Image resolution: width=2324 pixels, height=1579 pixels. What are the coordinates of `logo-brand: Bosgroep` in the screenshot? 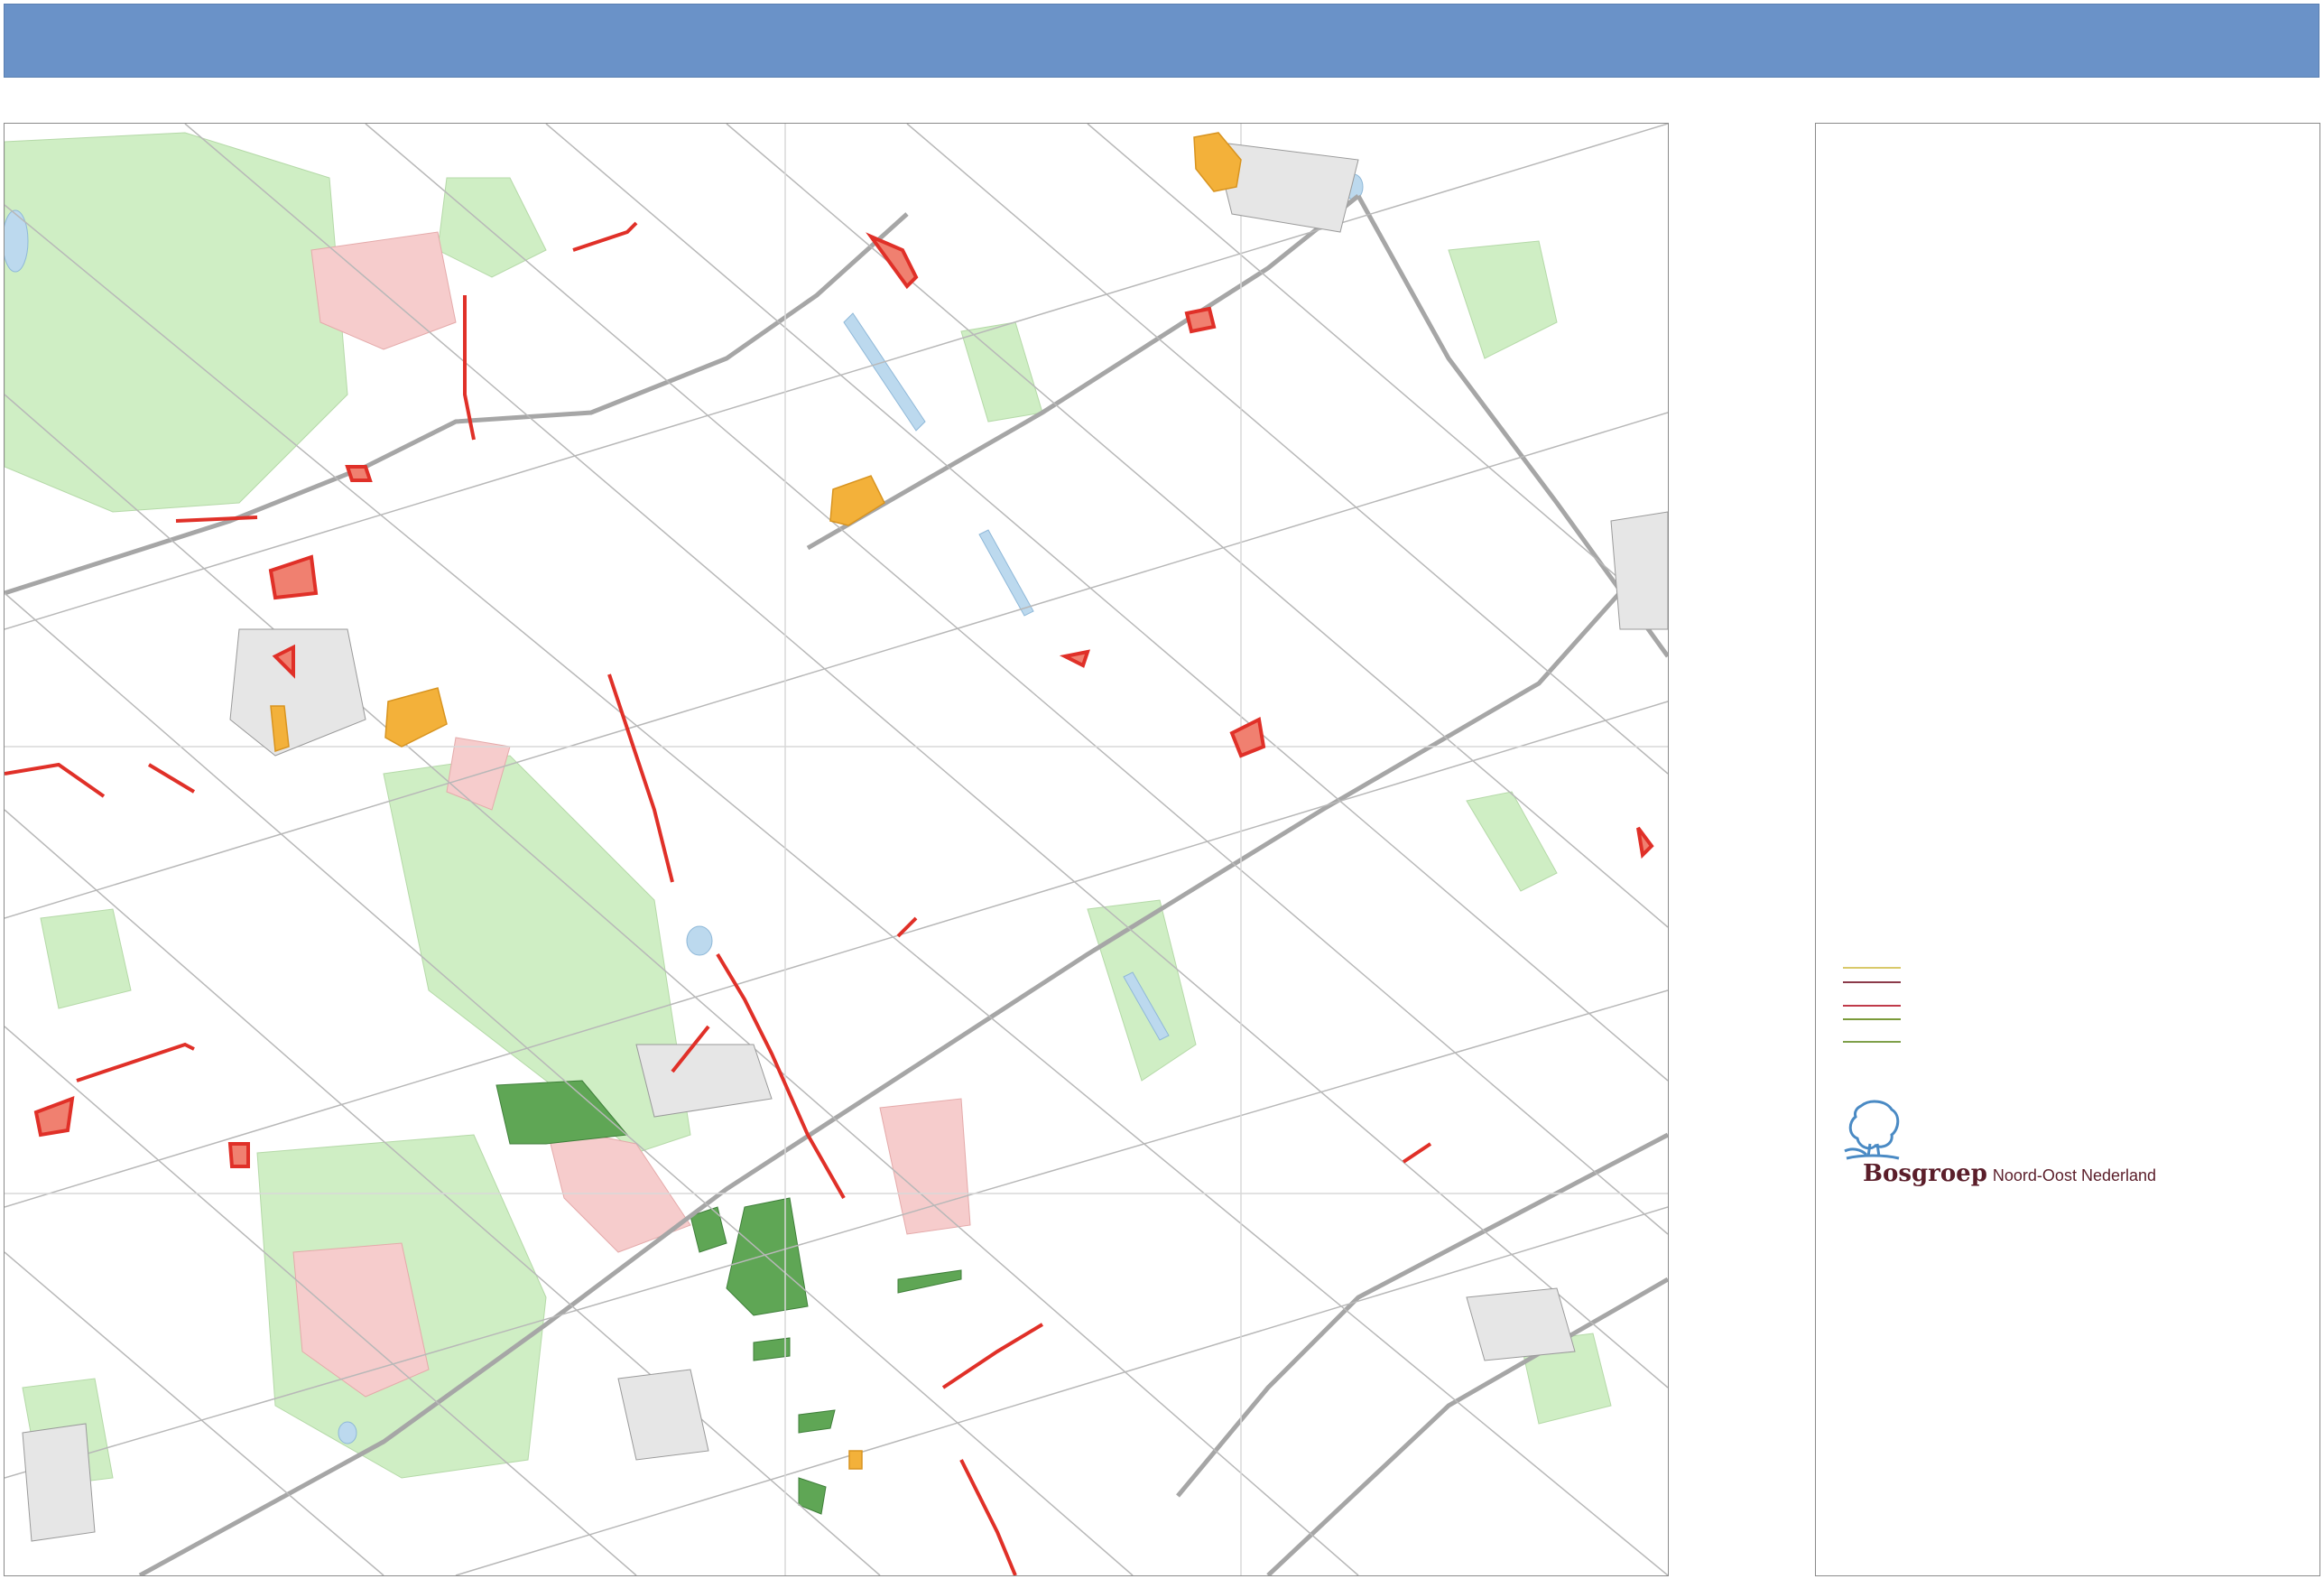 It's located at (1925, 1173).